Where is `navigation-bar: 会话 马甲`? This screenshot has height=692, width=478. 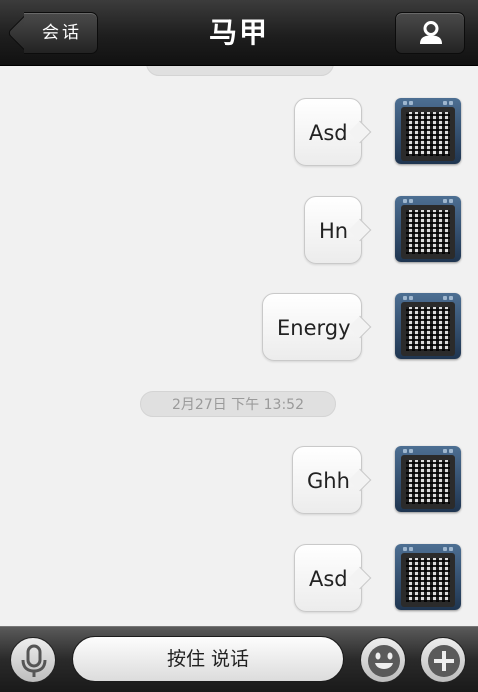 navigation-bar: 会话 马甲 is located at coordinates (239, 33).